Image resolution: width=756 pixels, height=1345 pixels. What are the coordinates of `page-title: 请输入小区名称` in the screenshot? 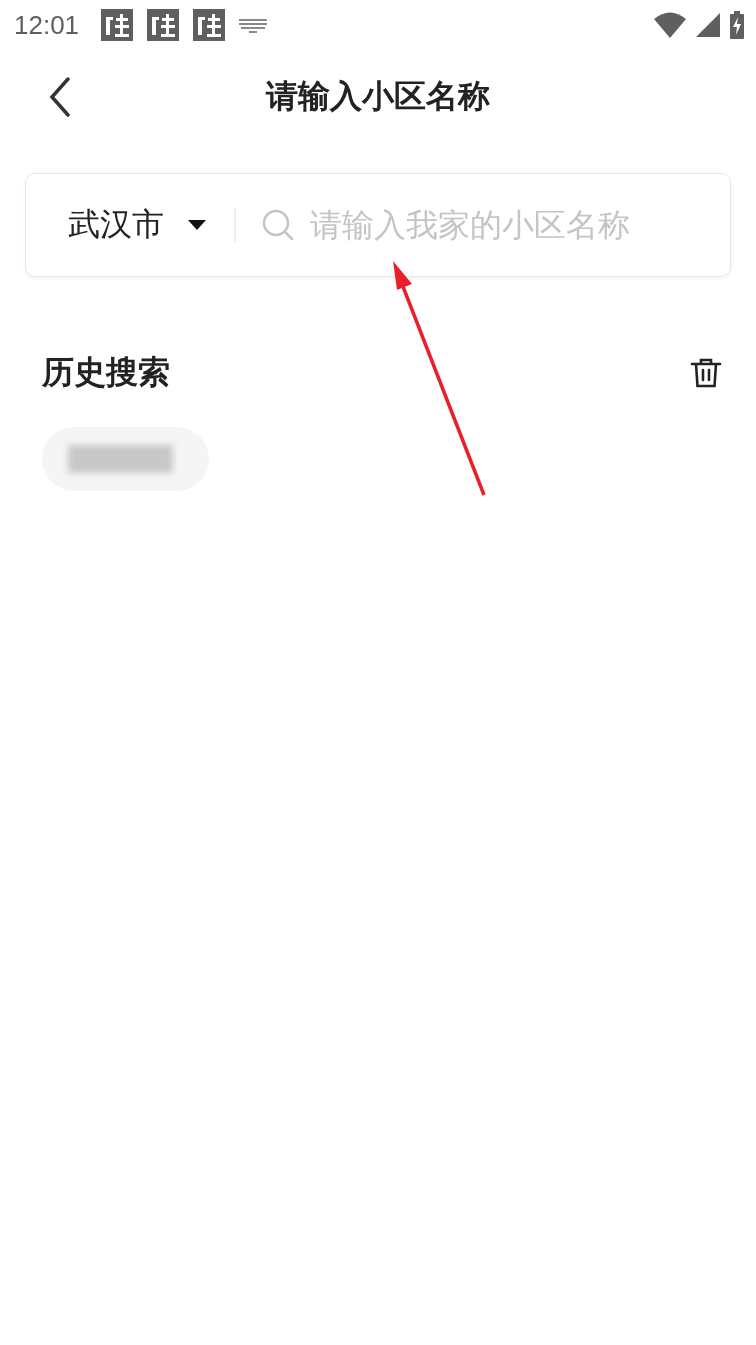 It's located at (378, 96).